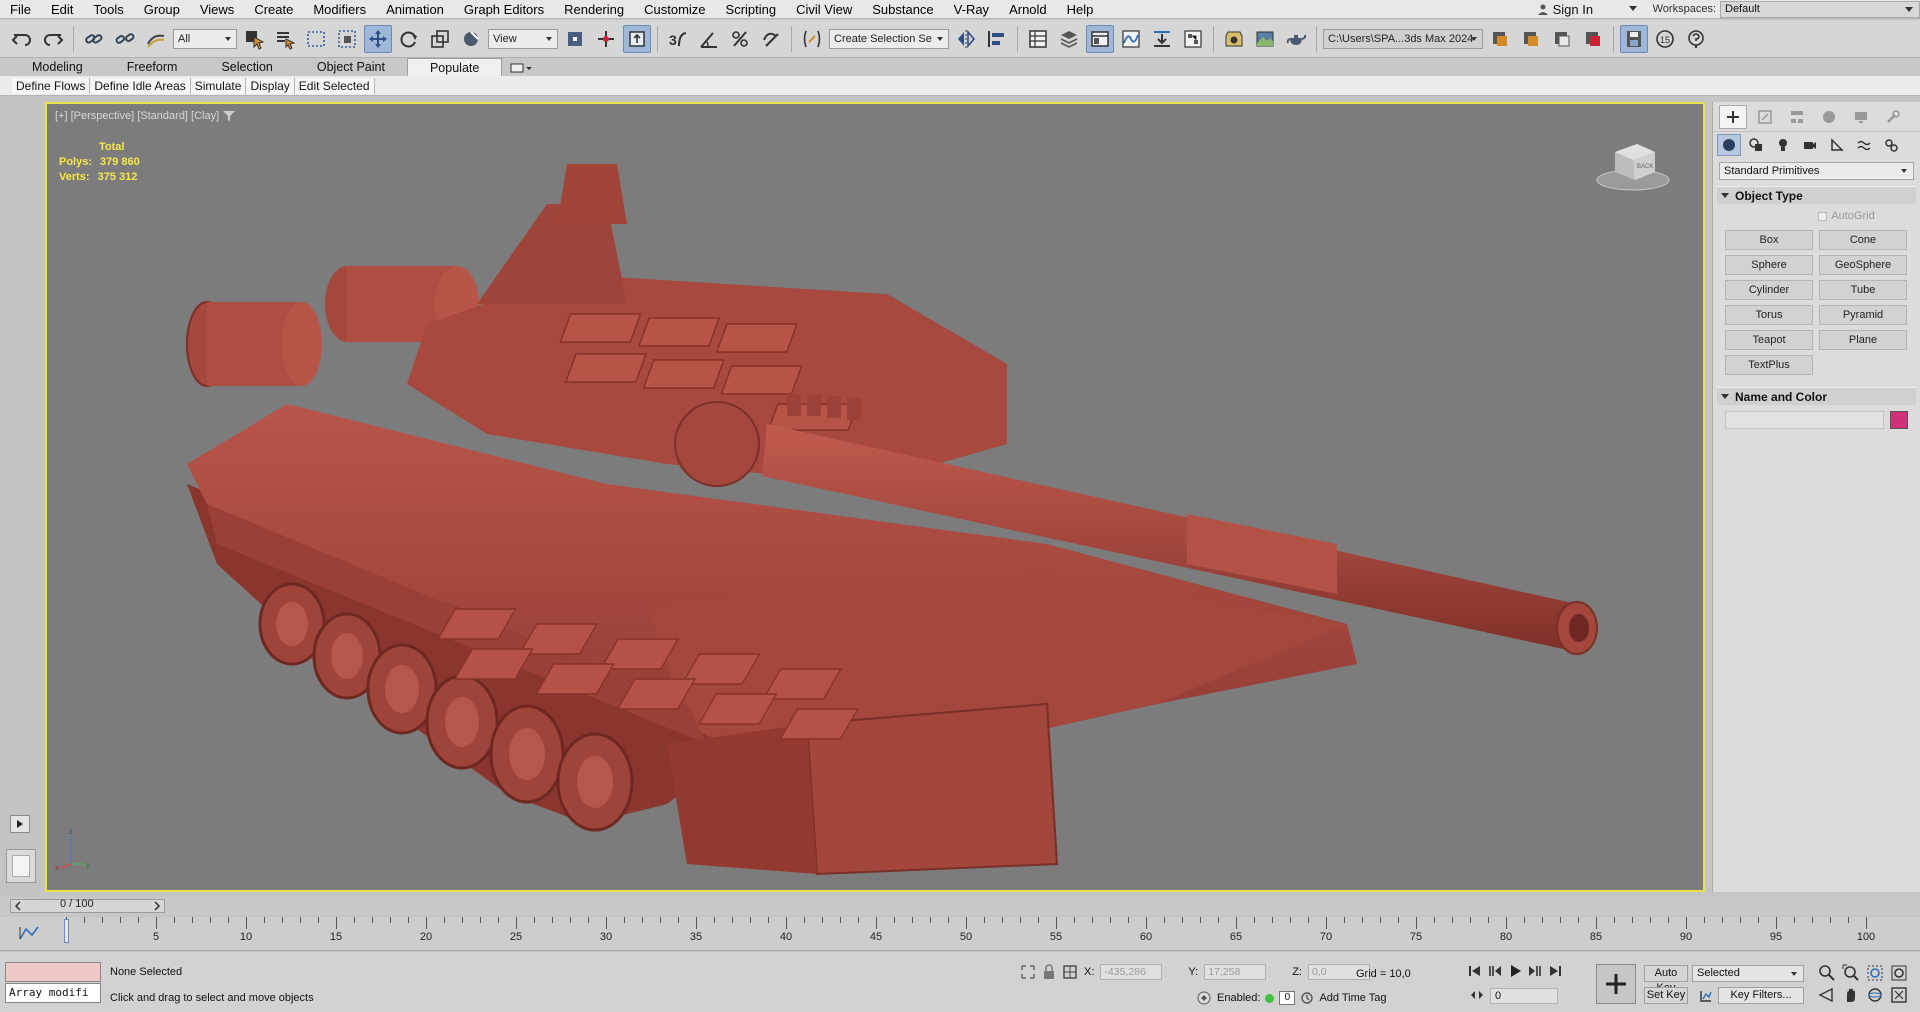 This screenshot has width=1920, height=1012. I want to click on zoom-all-icon, so click(1851, 973).